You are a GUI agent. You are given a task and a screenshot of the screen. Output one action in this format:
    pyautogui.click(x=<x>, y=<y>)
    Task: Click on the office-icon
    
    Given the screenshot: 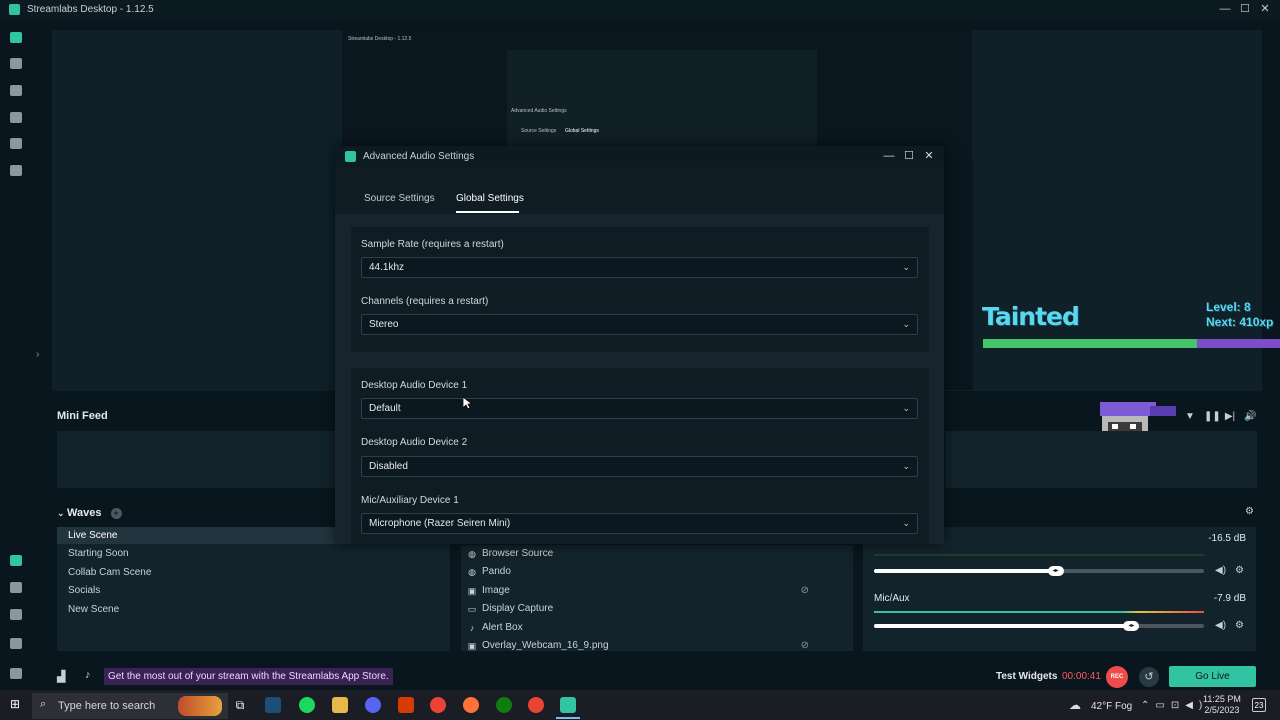 What is the action you would take?
    pyautogui.click(x=406, y=705)
    